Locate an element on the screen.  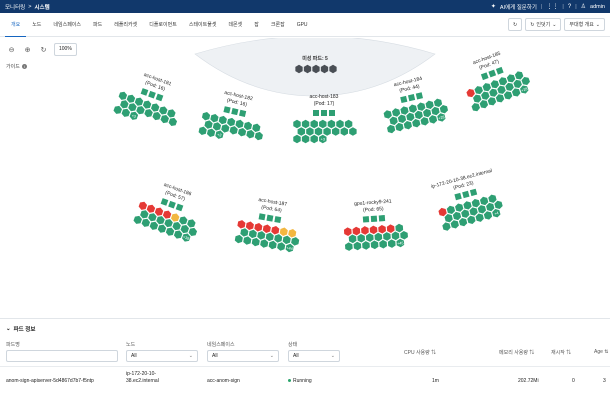
host-node-acc-host-183: acc-host-183(Pod: 17) +3 is located at coordinates (325, 119).